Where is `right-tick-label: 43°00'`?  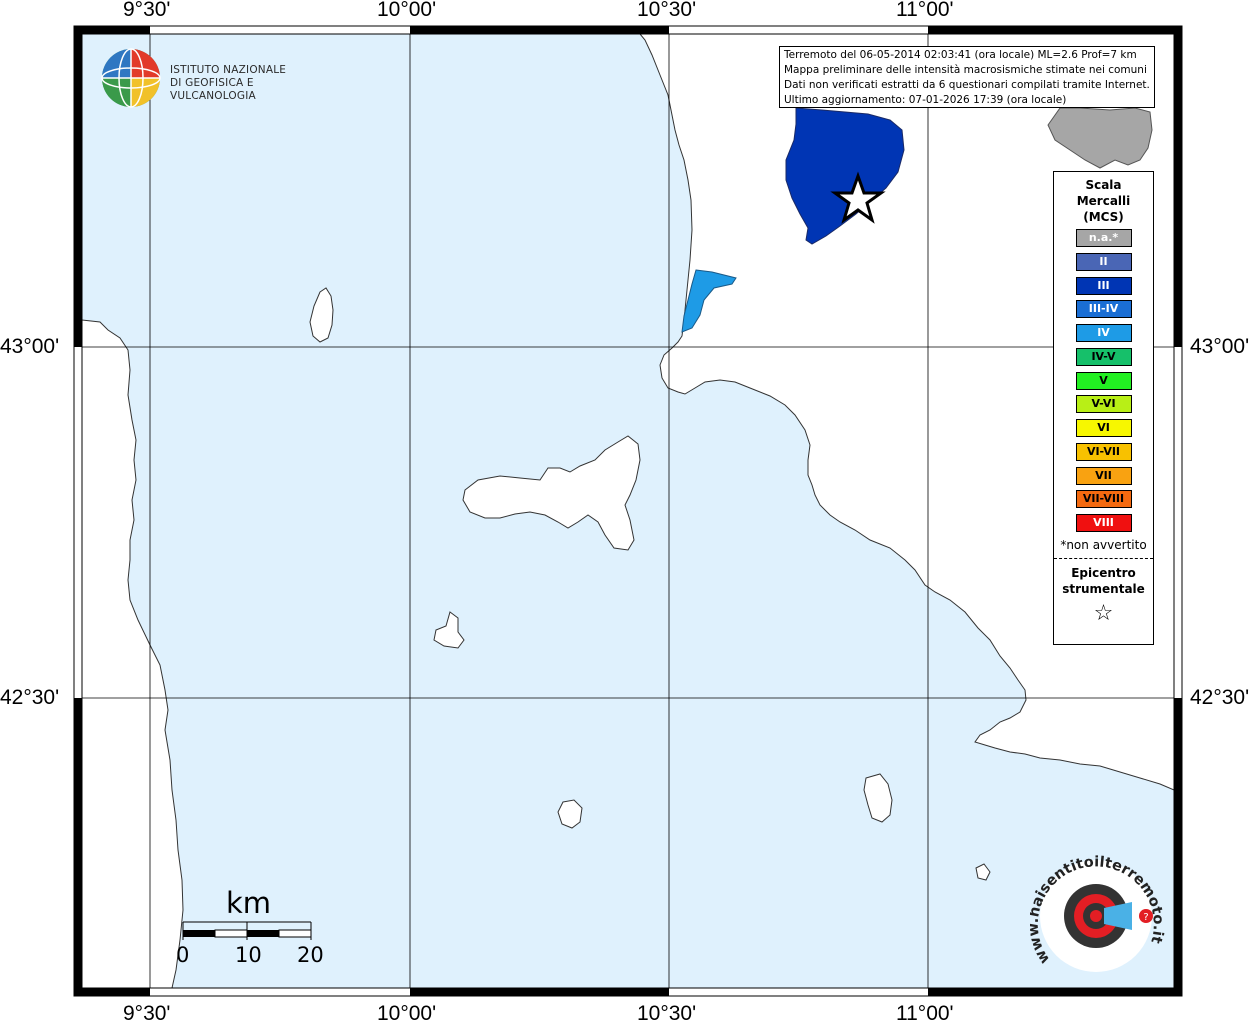 right-tick-label: 43°00' is located at coordinates (1220, 346).